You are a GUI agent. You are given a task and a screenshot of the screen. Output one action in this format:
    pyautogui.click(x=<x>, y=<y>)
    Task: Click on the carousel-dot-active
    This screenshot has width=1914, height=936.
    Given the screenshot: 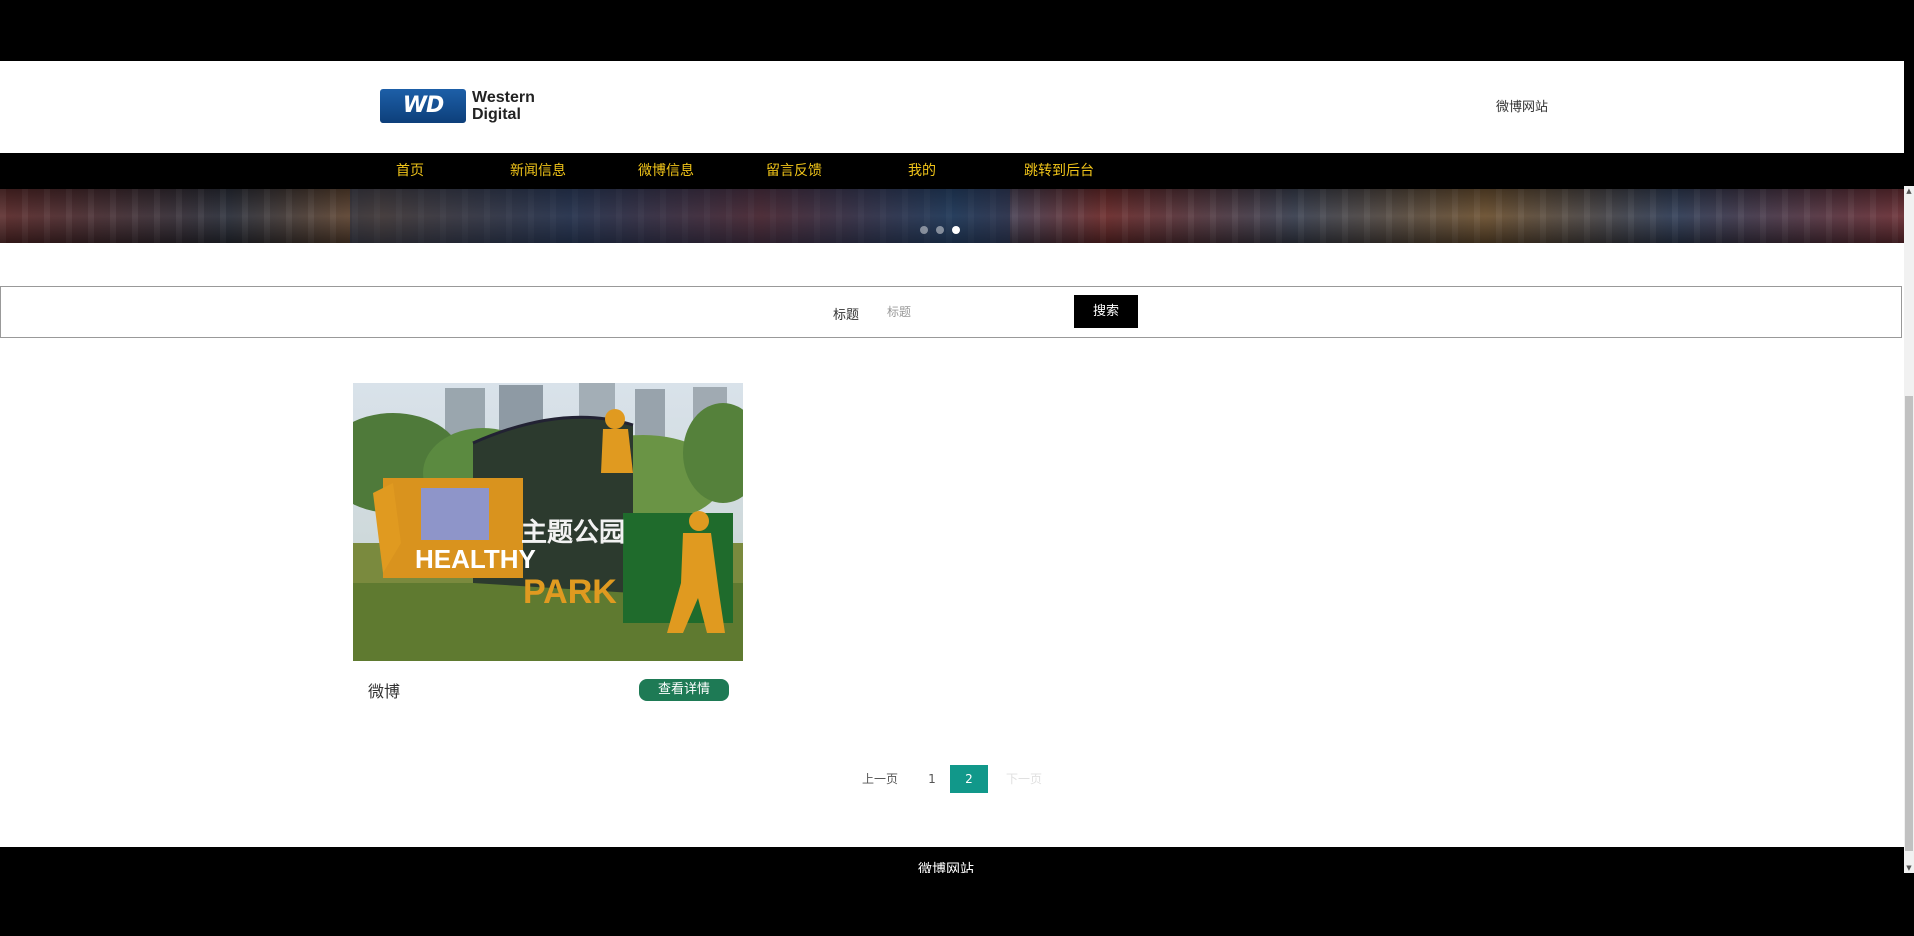 What is the action you would take?
    pyautogui.click(x=956, y=230)
    